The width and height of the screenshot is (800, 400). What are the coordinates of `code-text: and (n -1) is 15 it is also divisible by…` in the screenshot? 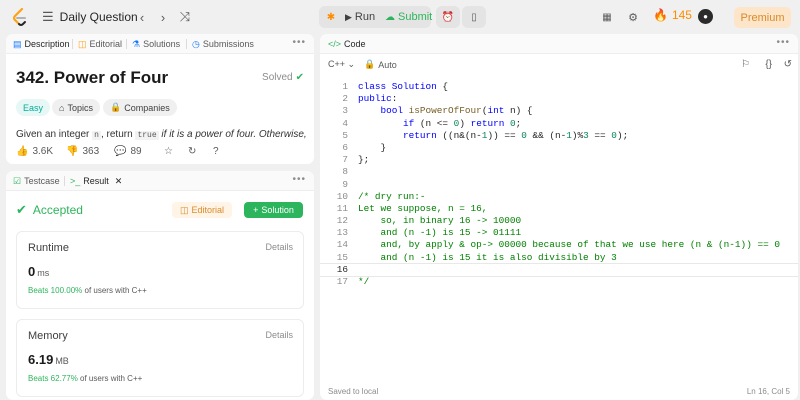 It's located at (482, 258).